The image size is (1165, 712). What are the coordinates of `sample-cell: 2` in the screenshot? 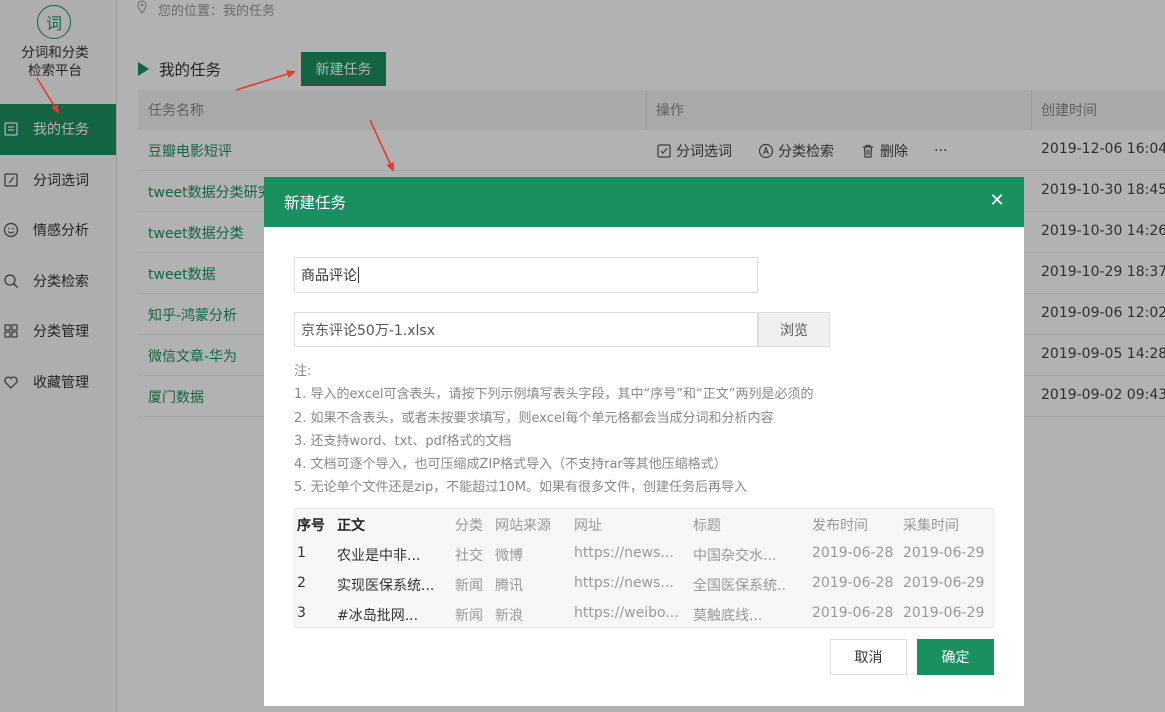 It's located at (301, 583).